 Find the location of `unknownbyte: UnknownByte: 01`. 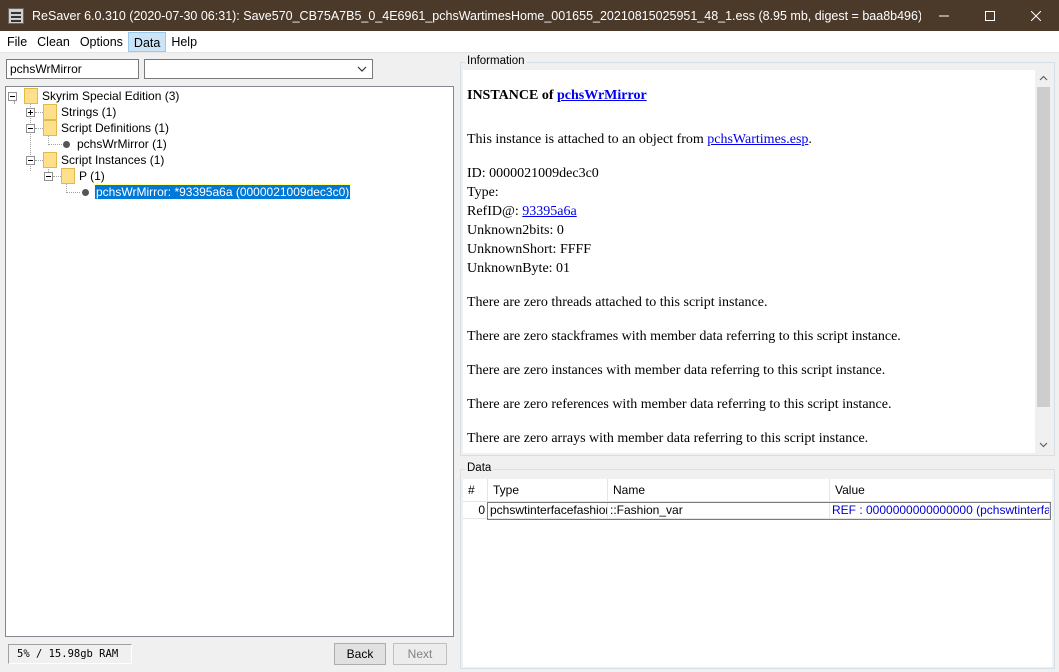

unknownbyte: UnknownByte: 01 is located at coordinates (519, 268).